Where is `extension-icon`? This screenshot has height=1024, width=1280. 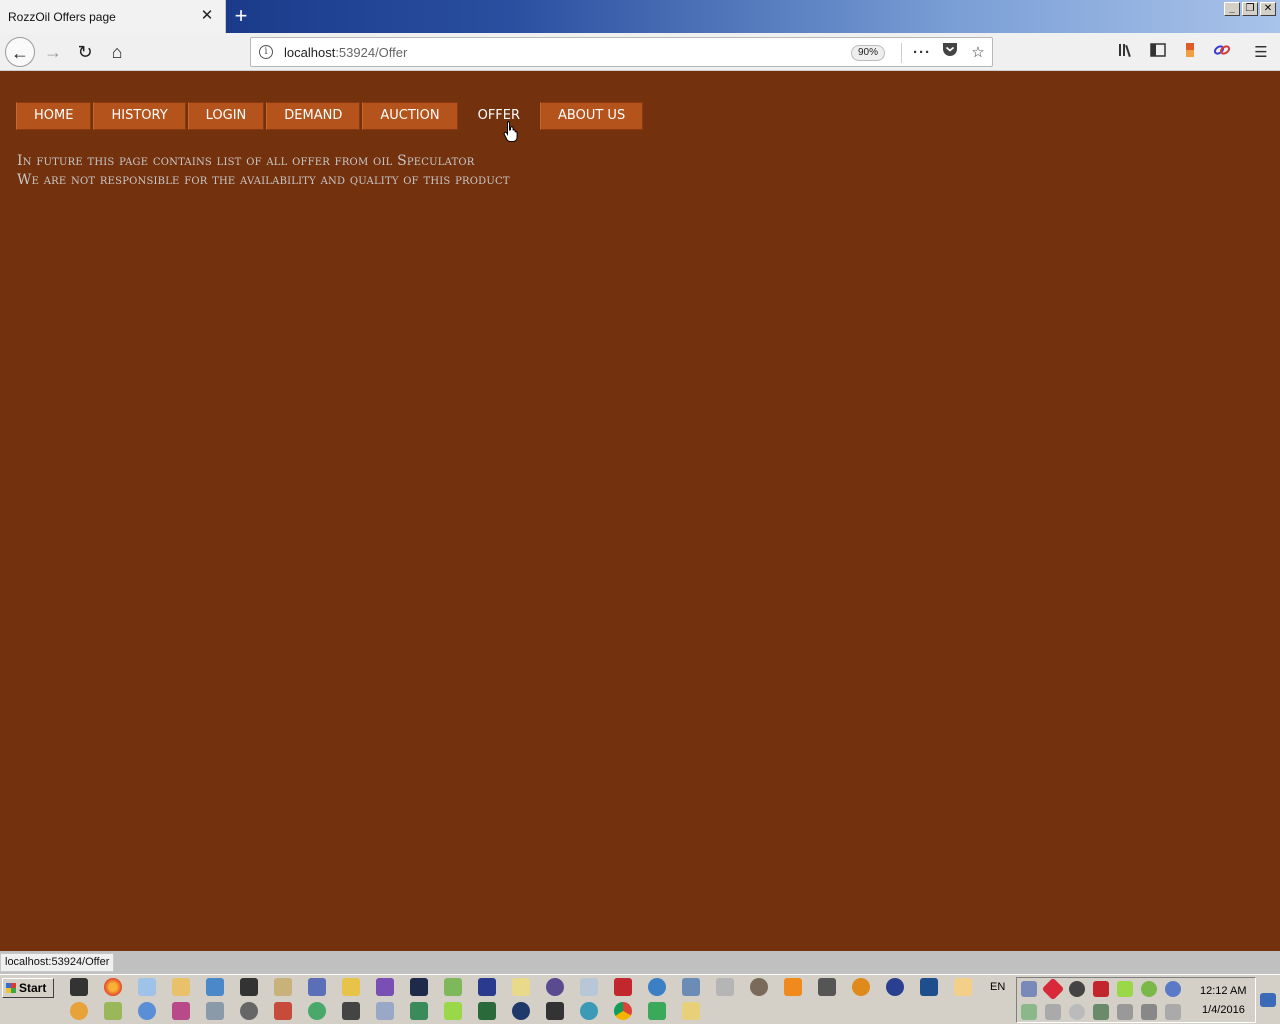 extension-icon is located at coordinates (1190, 53).